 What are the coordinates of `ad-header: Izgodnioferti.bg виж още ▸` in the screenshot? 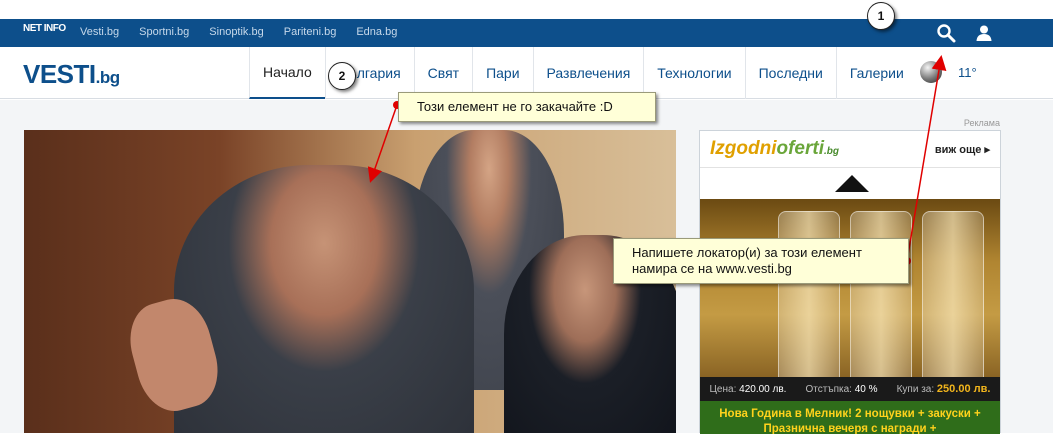 It's located at (850, 149).